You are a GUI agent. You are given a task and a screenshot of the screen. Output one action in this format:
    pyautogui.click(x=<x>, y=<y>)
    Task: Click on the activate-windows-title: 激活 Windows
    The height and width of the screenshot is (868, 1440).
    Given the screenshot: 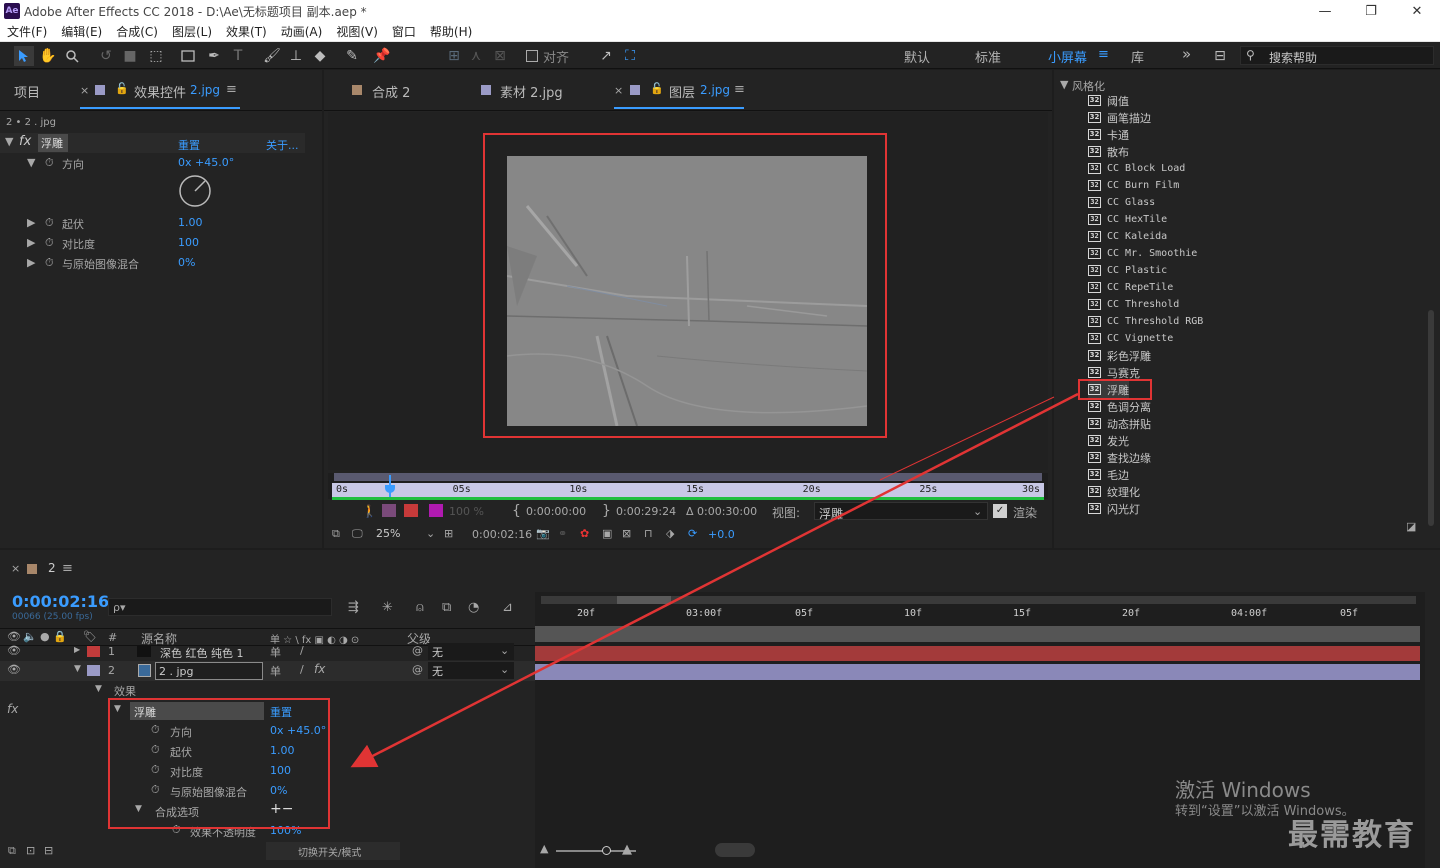 What is the action you would take?
    pyautogui.click(x=1243, y=790)
    